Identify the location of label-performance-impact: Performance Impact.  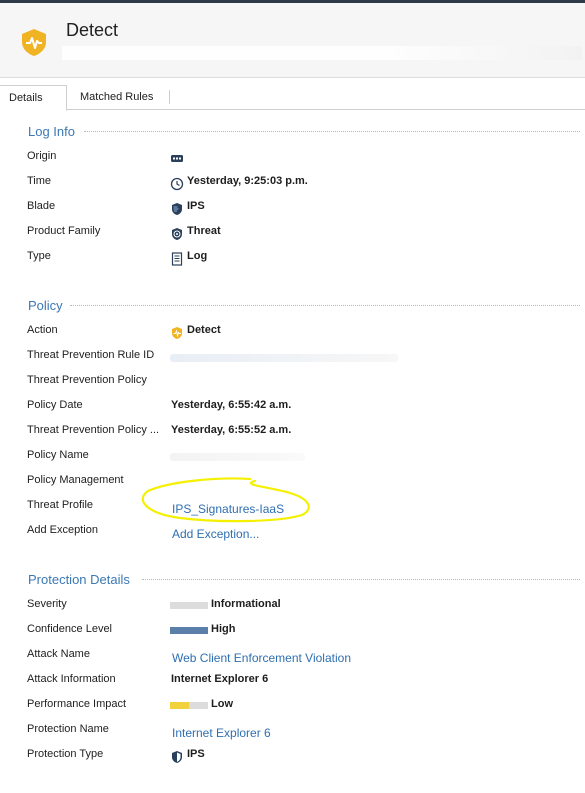
(77, 704).